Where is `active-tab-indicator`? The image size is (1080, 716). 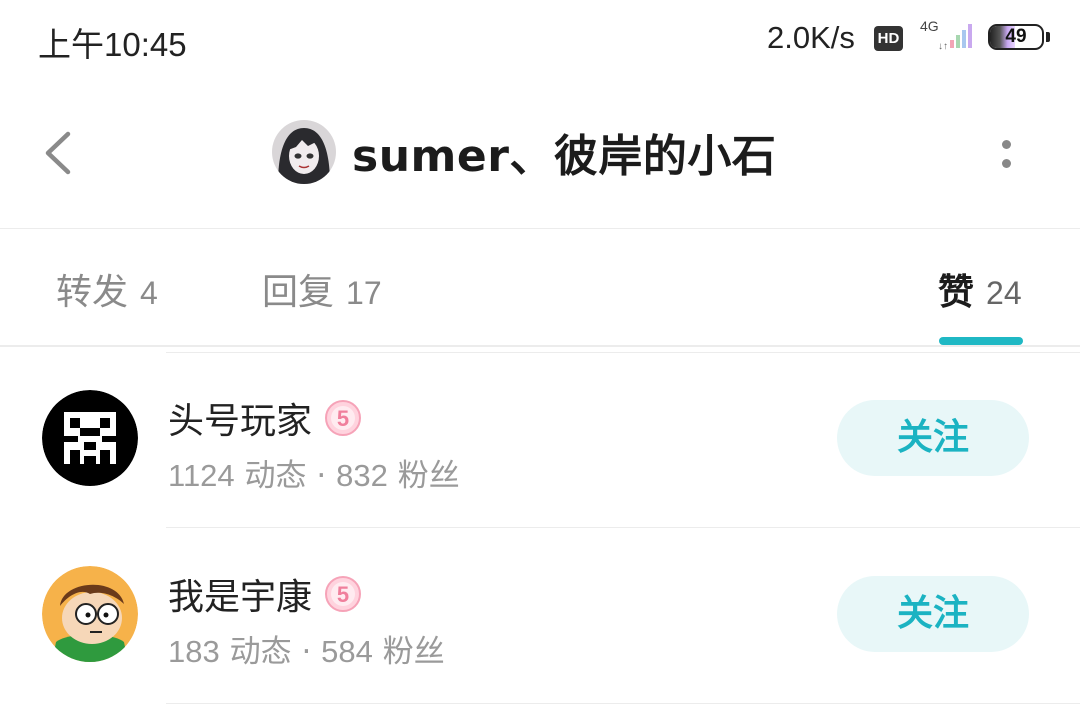 active-tab-indicator is located at coordinates (981, 341).